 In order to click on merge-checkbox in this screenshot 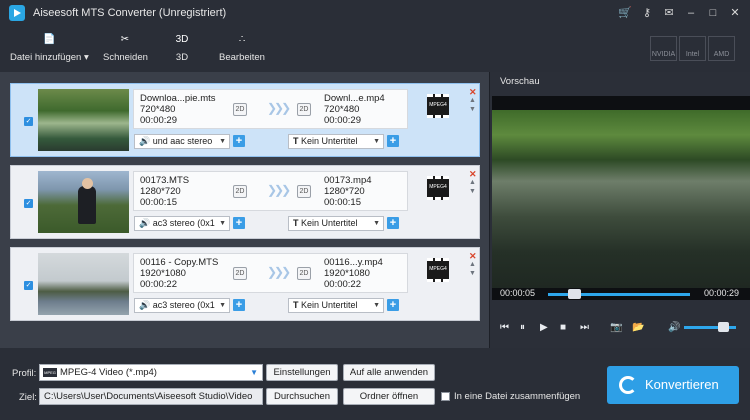, I will do `click(445, 396)`.